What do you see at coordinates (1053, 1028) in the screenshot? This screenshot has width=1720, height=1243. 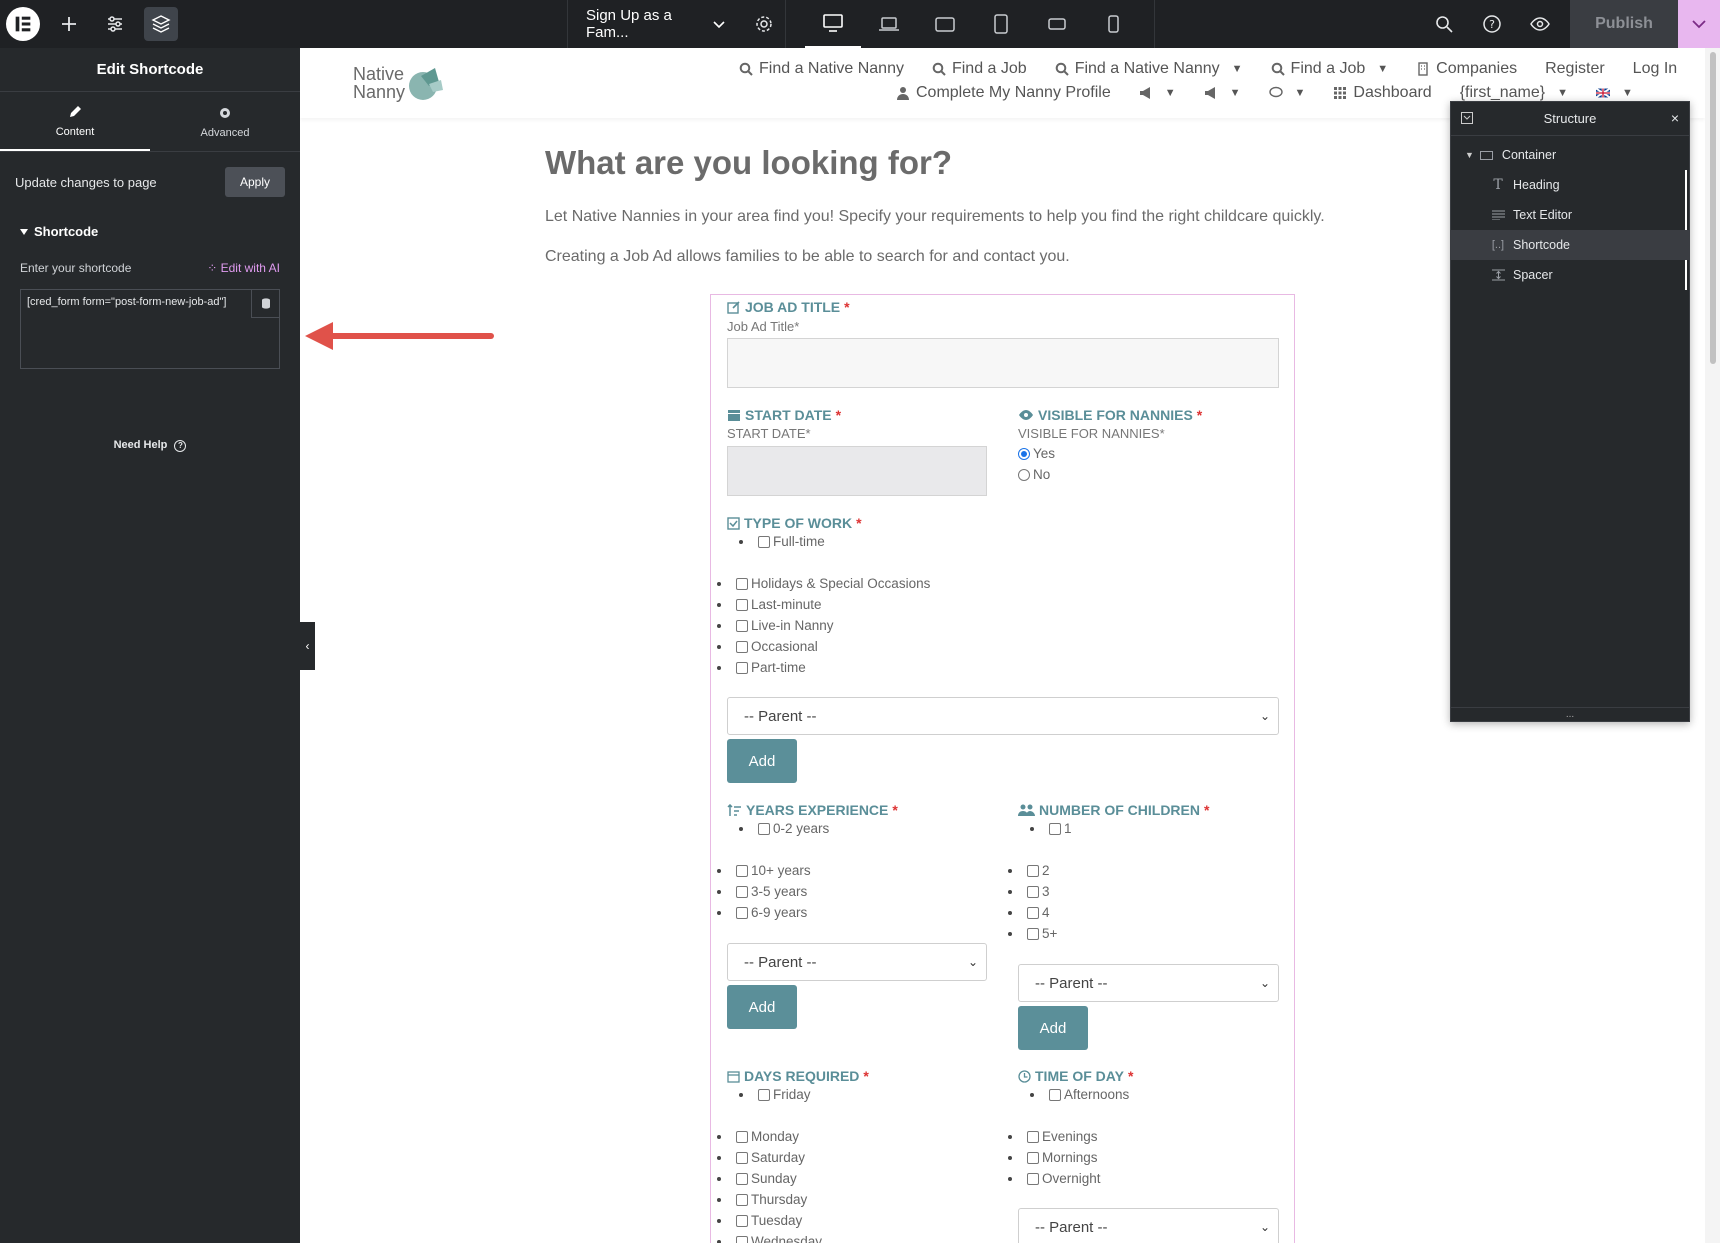 I see `children-add-button: Add` at bounding box center [1053, 1028].